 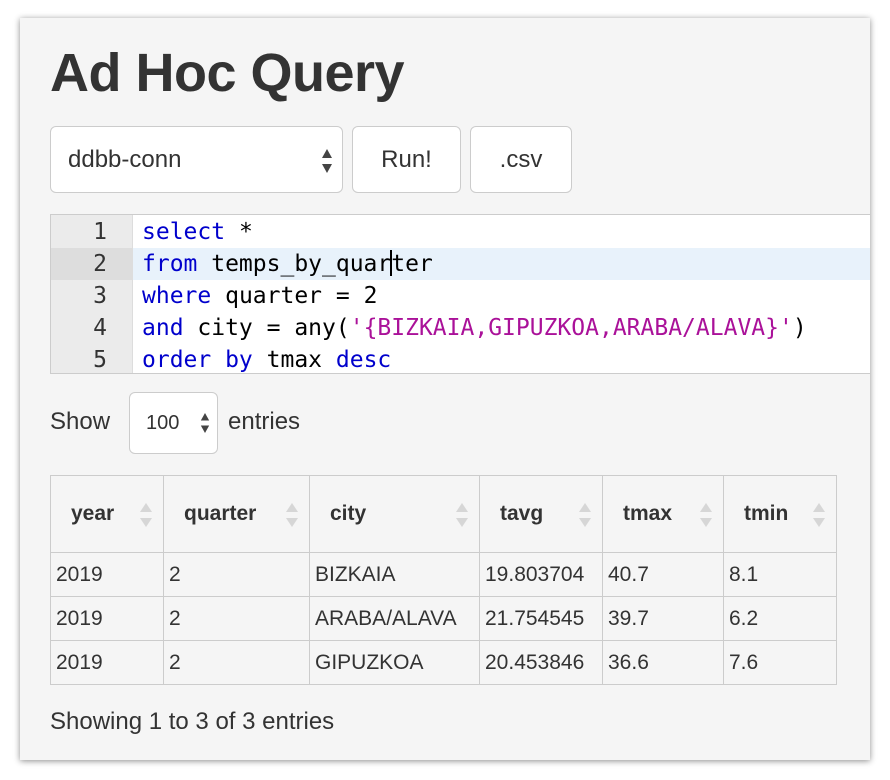 I want to click on sql-text: ), so click(x=799, y=328).